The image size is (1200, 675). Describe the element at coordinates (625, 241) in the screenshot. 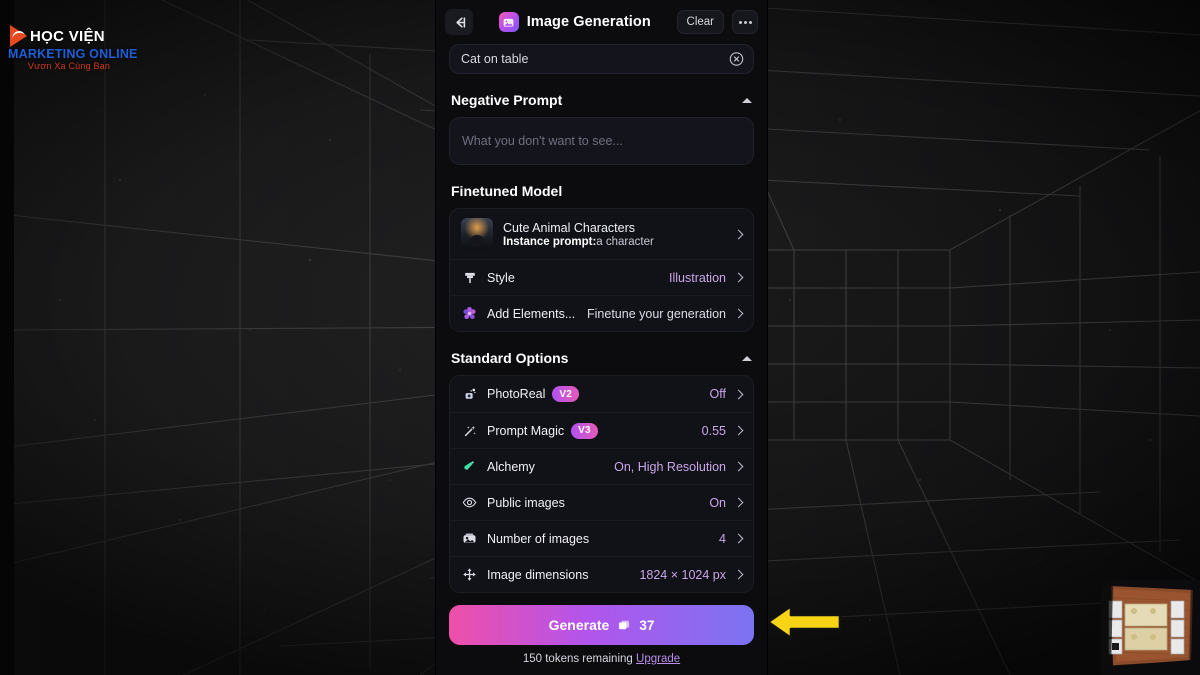

I see `instance-prompt-value: a character` at that location.